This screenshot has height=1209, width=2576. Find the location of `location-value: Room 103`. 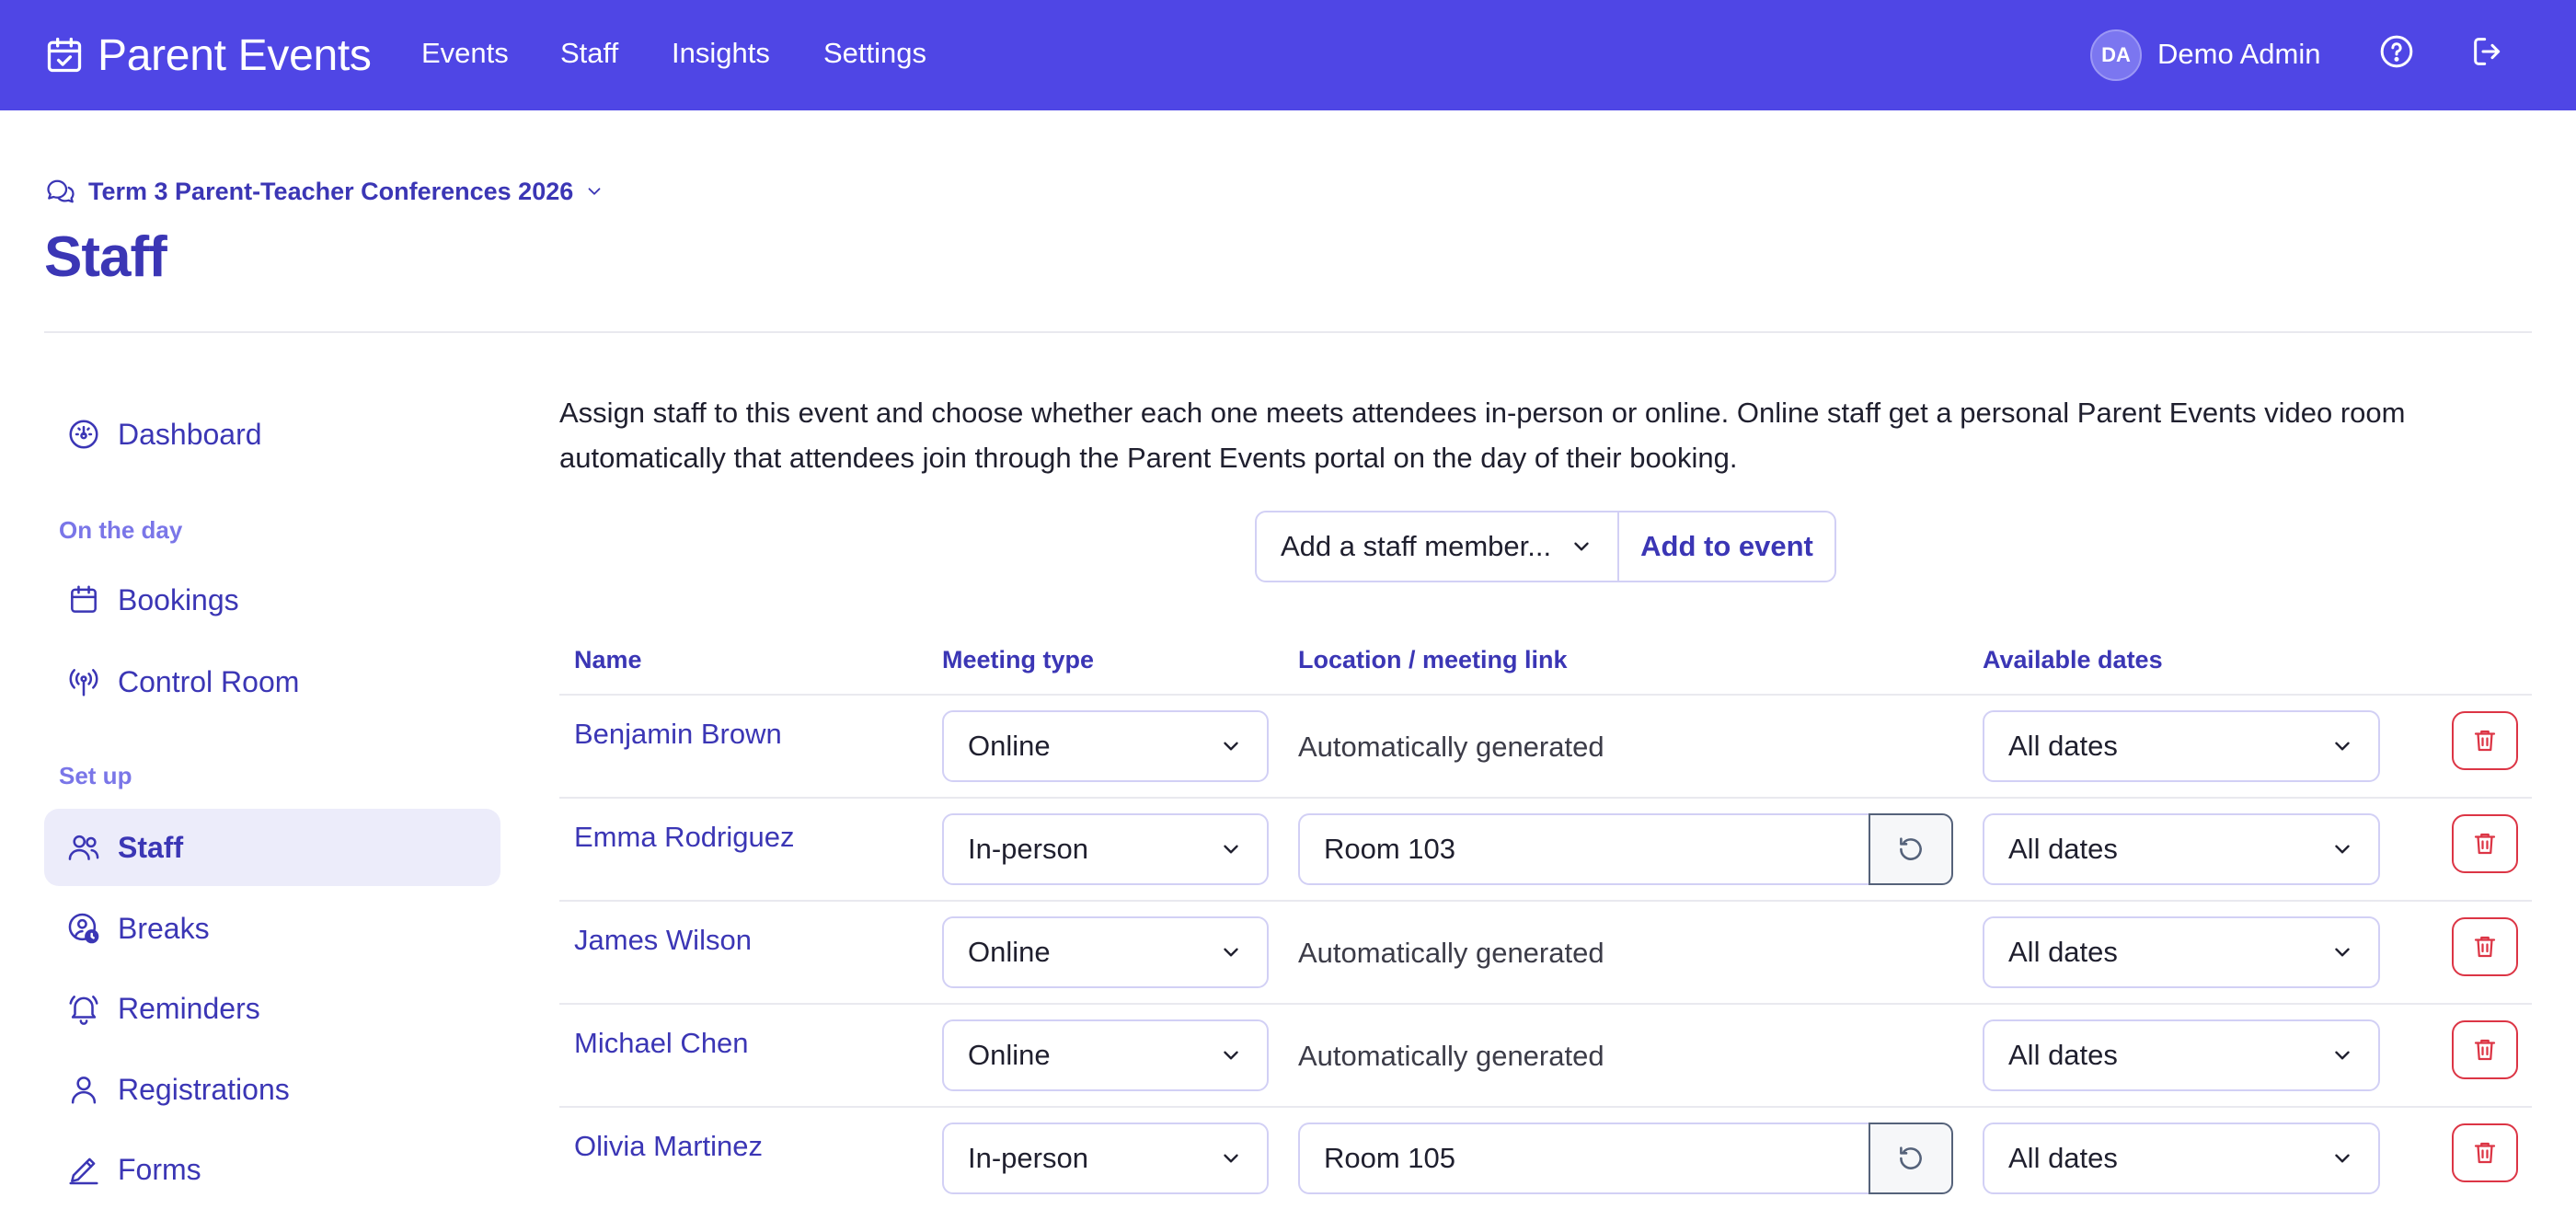

location-value: Room 103 is located at coordinates (1390, 849).